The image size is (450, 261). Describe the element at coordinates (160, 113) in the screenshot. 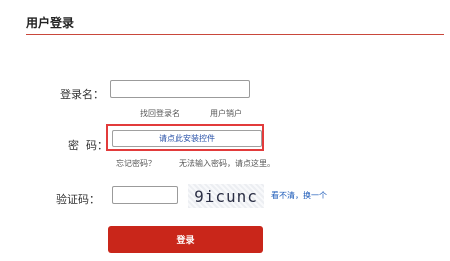

I see `find-username-link: 找回登录名` at that location.